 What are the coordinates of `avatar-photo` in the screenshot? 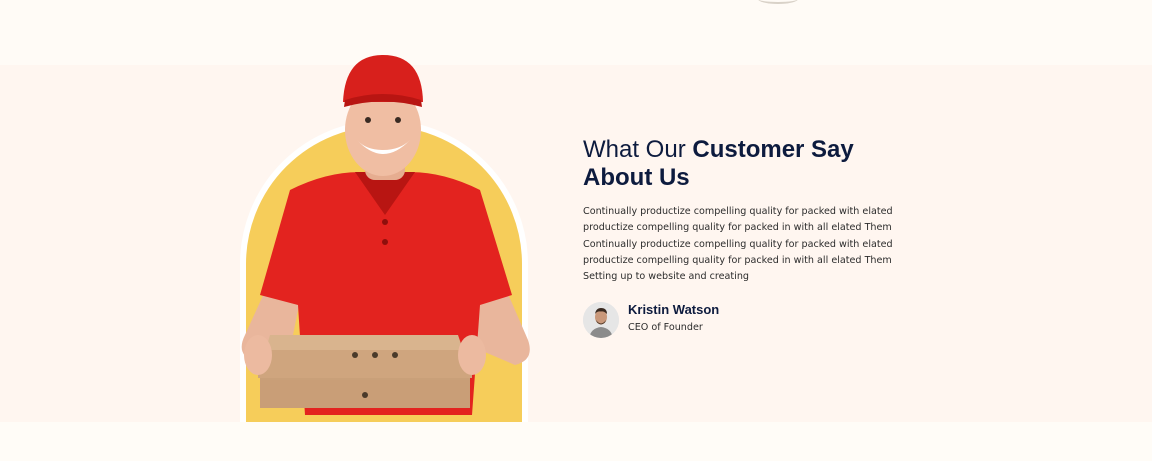 It's located at (601, 320).